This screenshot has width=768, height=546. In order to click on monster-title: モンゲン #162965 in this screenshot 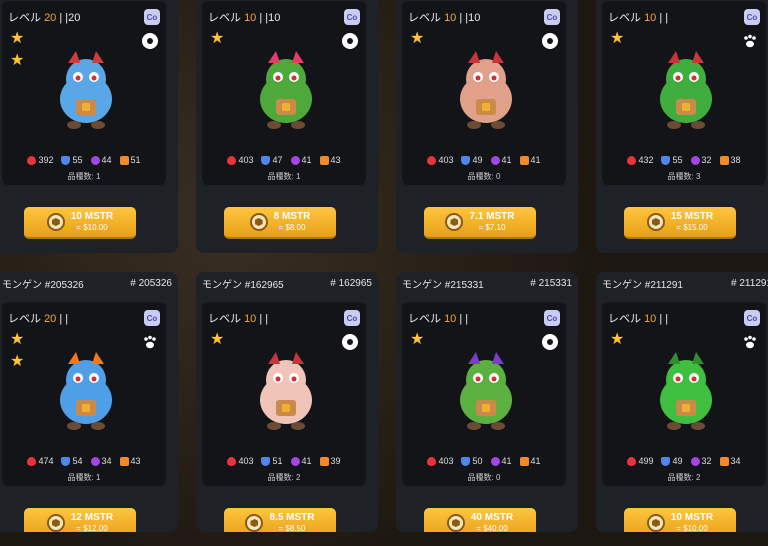, I will do `click(243, 285)`.